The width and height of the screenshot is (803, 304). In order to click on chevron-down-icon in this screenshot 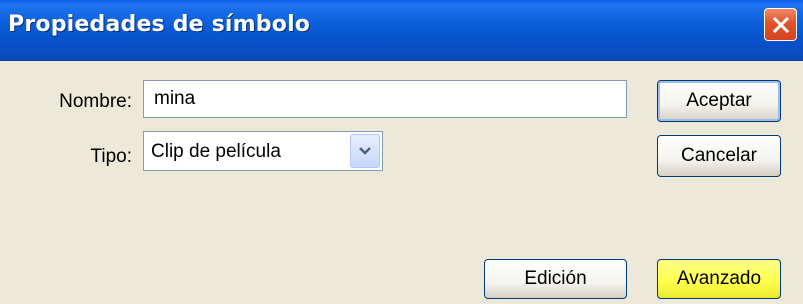, I will do `click(365, 151)`.